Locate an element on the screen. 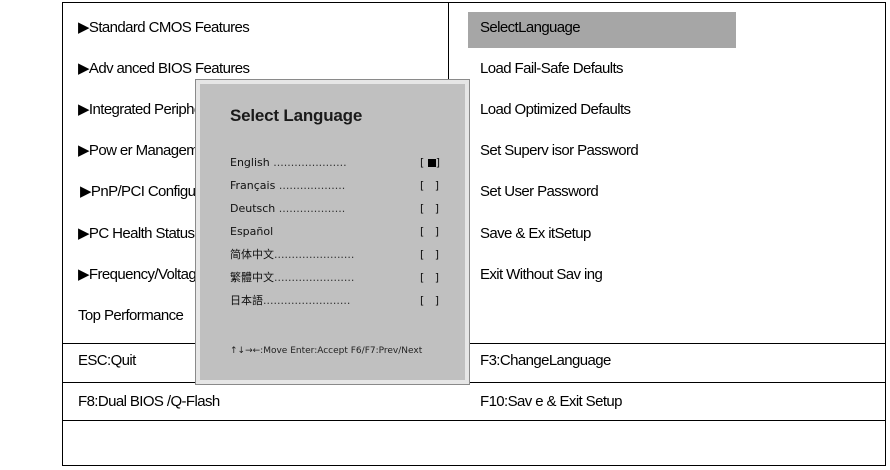  language-name: Français is located at coordinates (253, 185).